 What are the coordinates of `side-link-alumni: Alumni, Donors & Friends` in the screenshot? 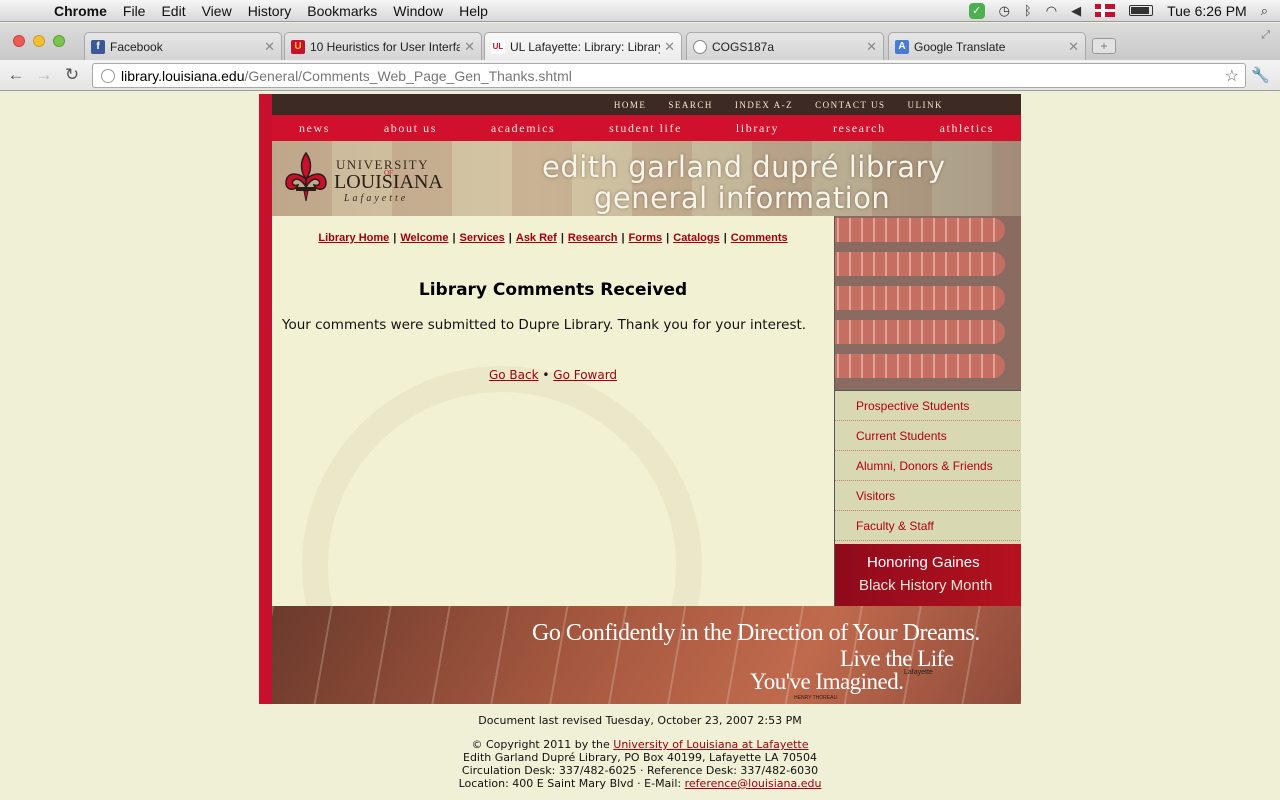 It's located at (927, 466).